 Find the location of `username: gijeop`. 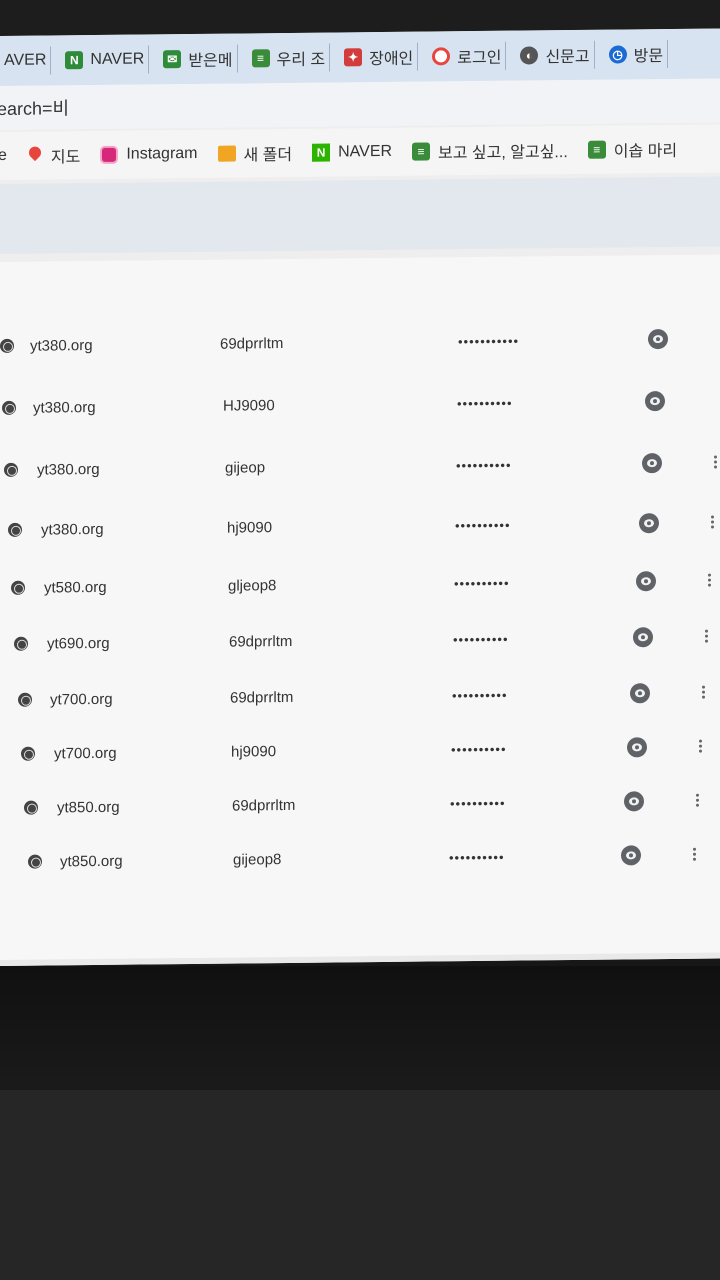

username: gijeop is located at coordinates (245, 467).